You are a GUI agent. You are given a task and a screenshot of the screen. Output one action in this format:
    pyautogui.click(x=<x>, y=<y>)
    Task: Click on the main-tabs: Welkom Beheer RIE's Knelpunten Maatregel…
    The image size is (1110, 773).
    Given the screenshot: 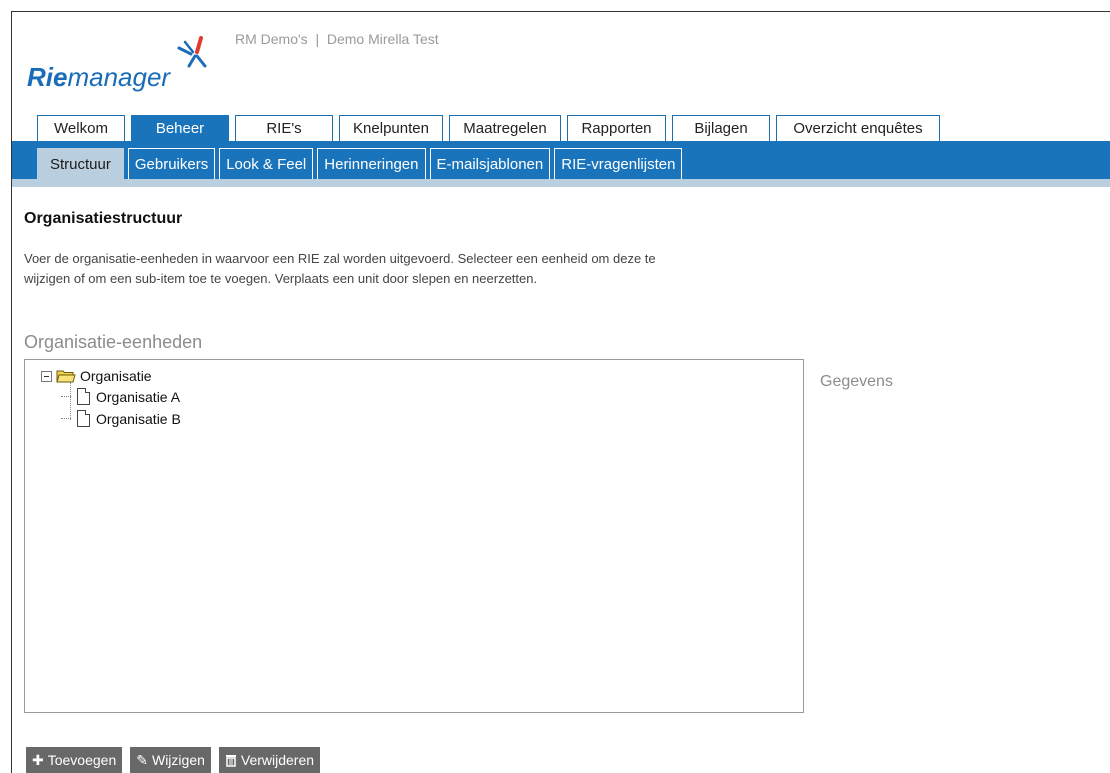 What is the action you would take?
    pyautogui.click(x=488, y=128)
    